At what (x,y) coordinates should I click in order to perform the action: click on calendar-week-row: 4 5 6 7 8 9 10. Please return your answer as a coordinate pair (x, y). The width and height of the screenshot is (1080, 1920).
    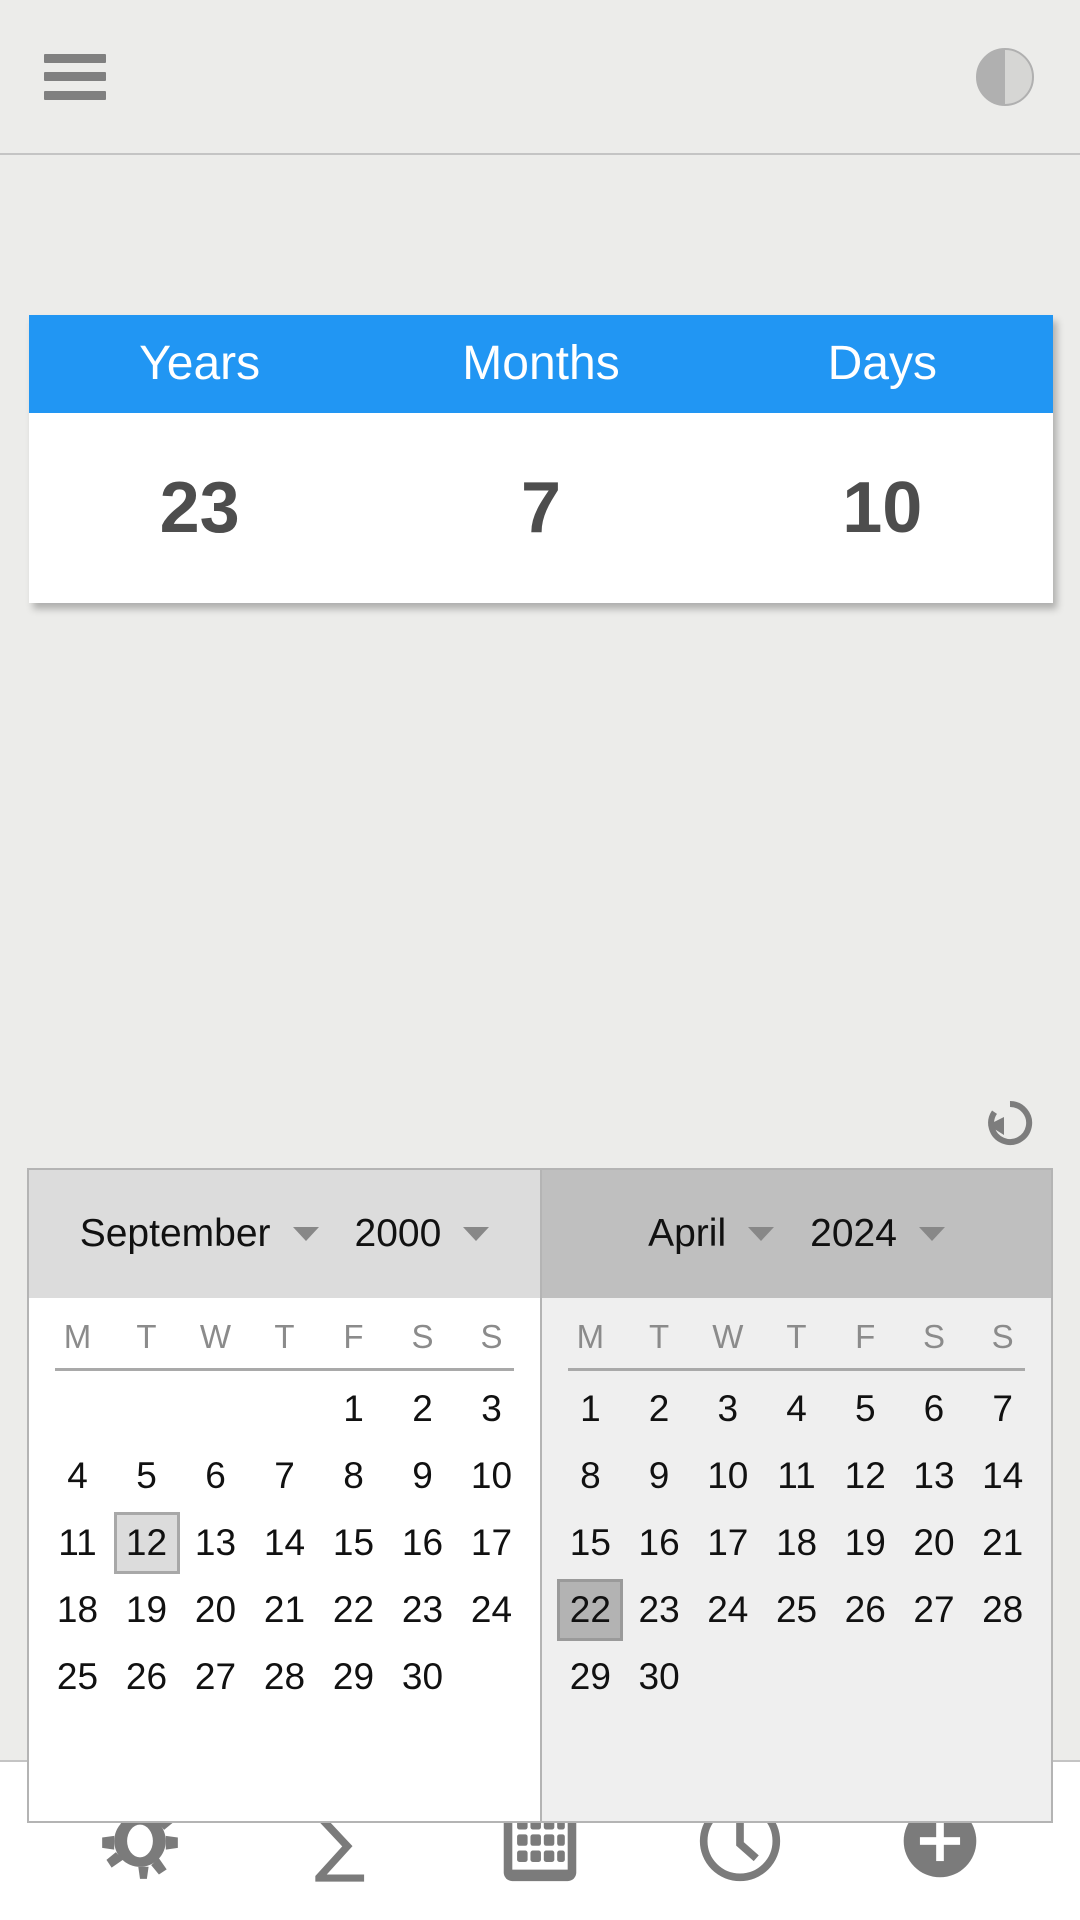
    Looking at the image, I should click on (284, 1475).